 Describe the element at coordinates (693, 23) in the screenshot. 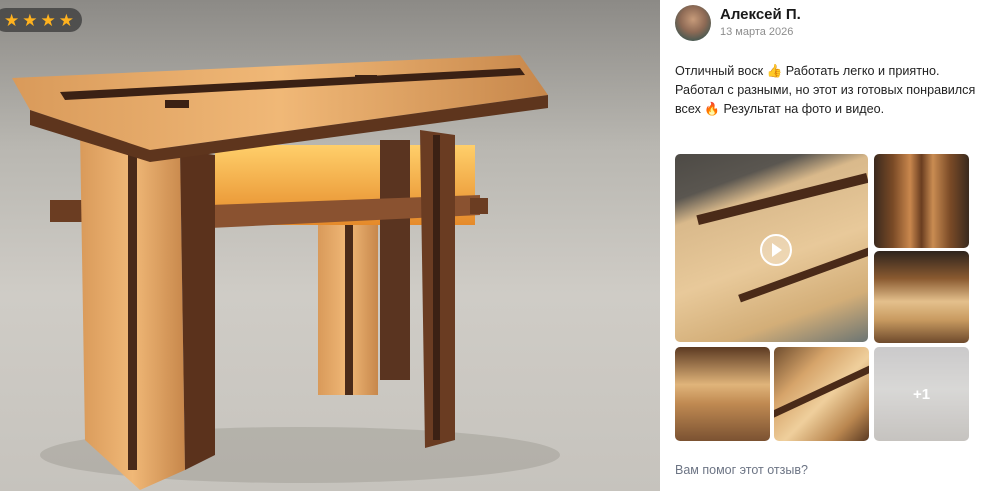

I see `avatar` at that location.